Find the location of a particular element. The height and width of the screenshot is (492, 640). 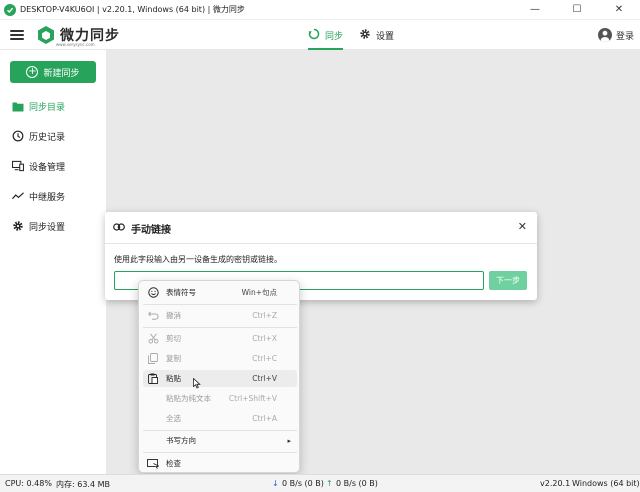

sidebar-item-sync-settings: 同步设置 is located at coordinates (53, 226).